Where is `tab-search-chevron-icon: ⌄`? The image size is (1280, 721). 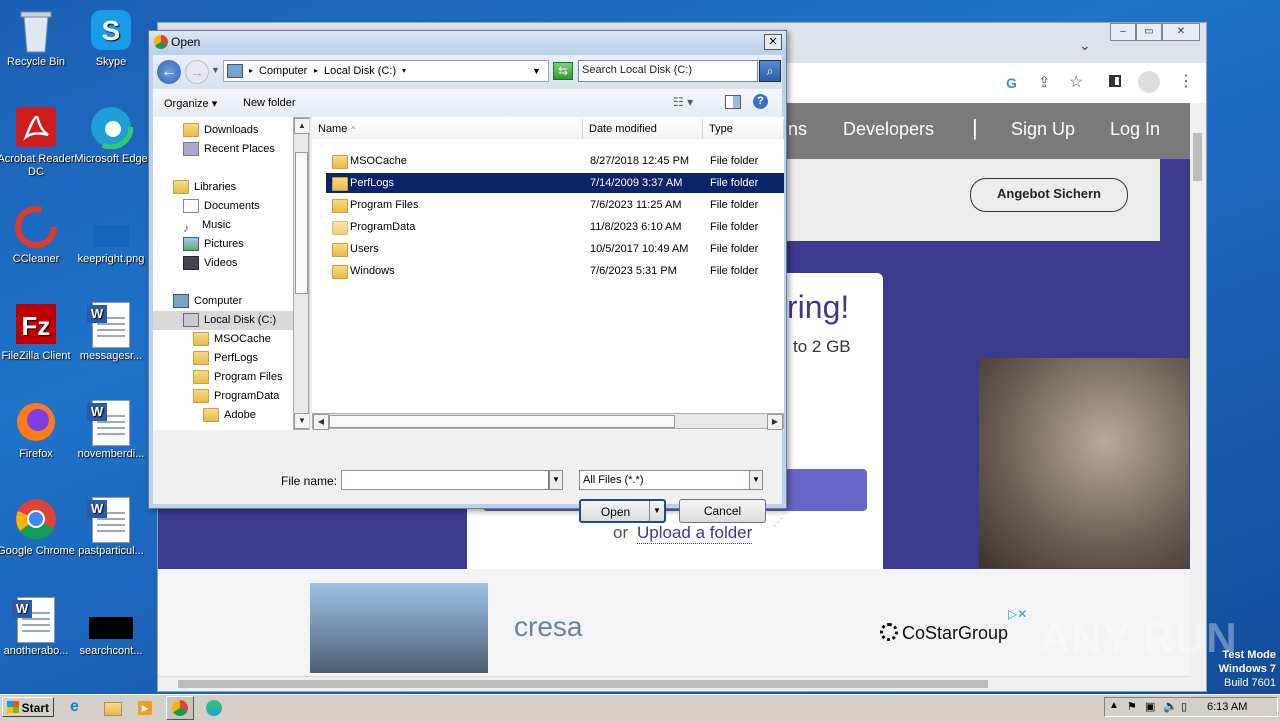
tab-search-chevron-icon: ⌄ is located at coordinates (1087, 45).